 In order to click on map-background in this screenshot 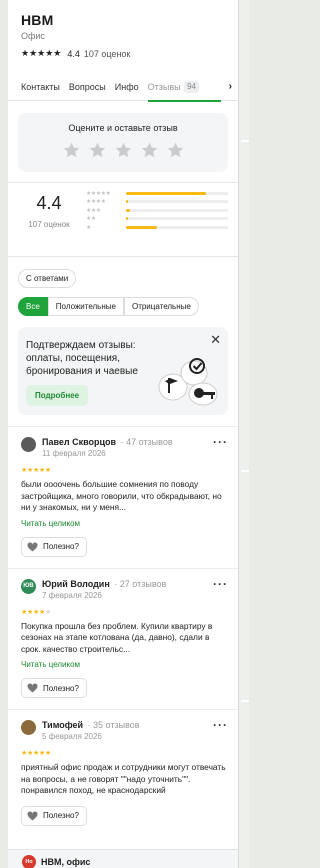, I will do `click(243, 434)`.